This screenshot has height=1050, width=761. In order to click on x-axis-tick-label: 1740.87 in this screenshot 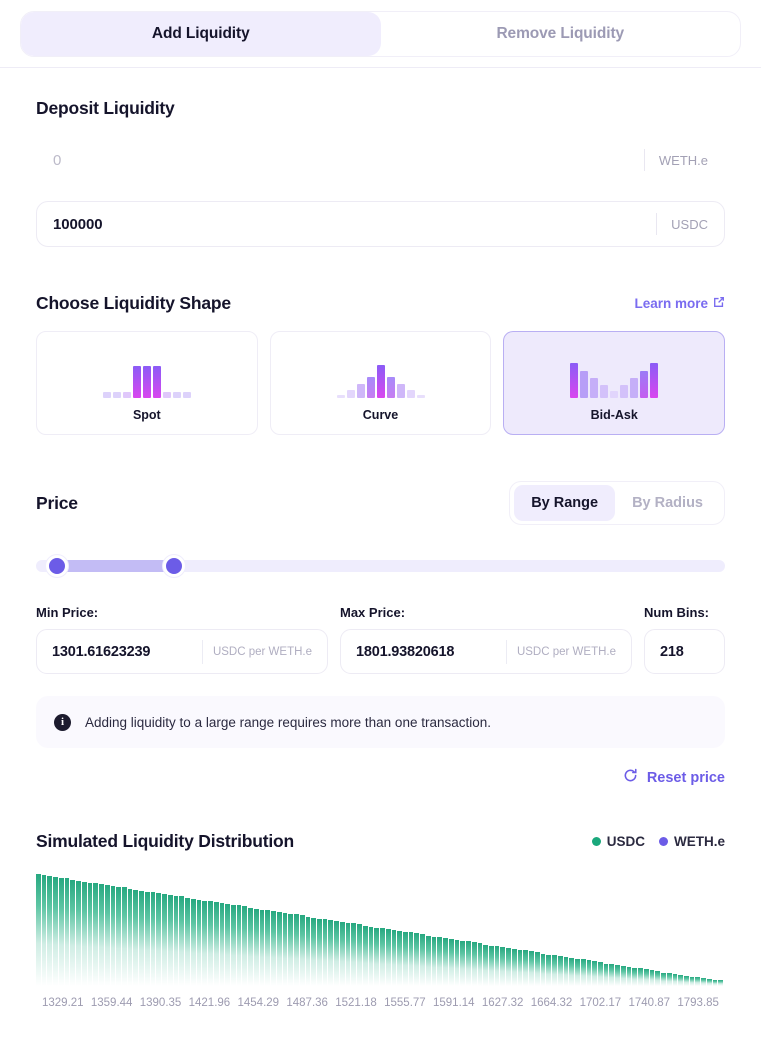, I will do `click(649, 1003)`.